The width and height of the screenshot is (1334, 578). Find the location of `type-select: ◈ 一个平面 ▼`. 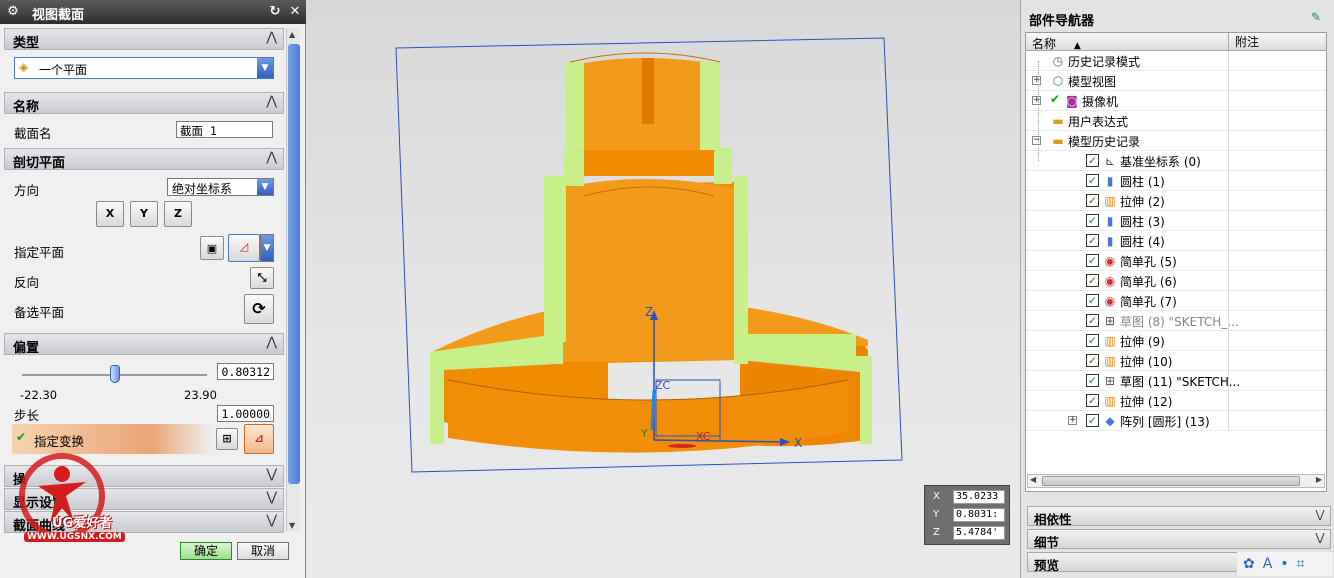

type-select: ◈ 一个平面 ▼ is located at coordinates (144, 68).